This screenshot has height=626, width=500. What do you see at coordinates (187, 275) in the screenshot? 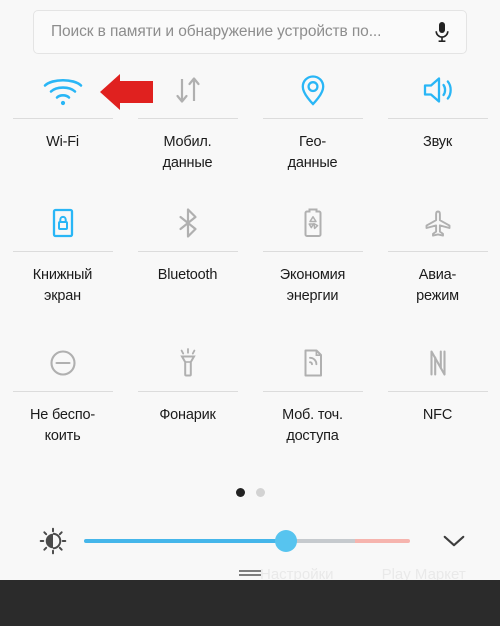
I see `tile-label: Bluetooth` at bounding box center [187, 275].